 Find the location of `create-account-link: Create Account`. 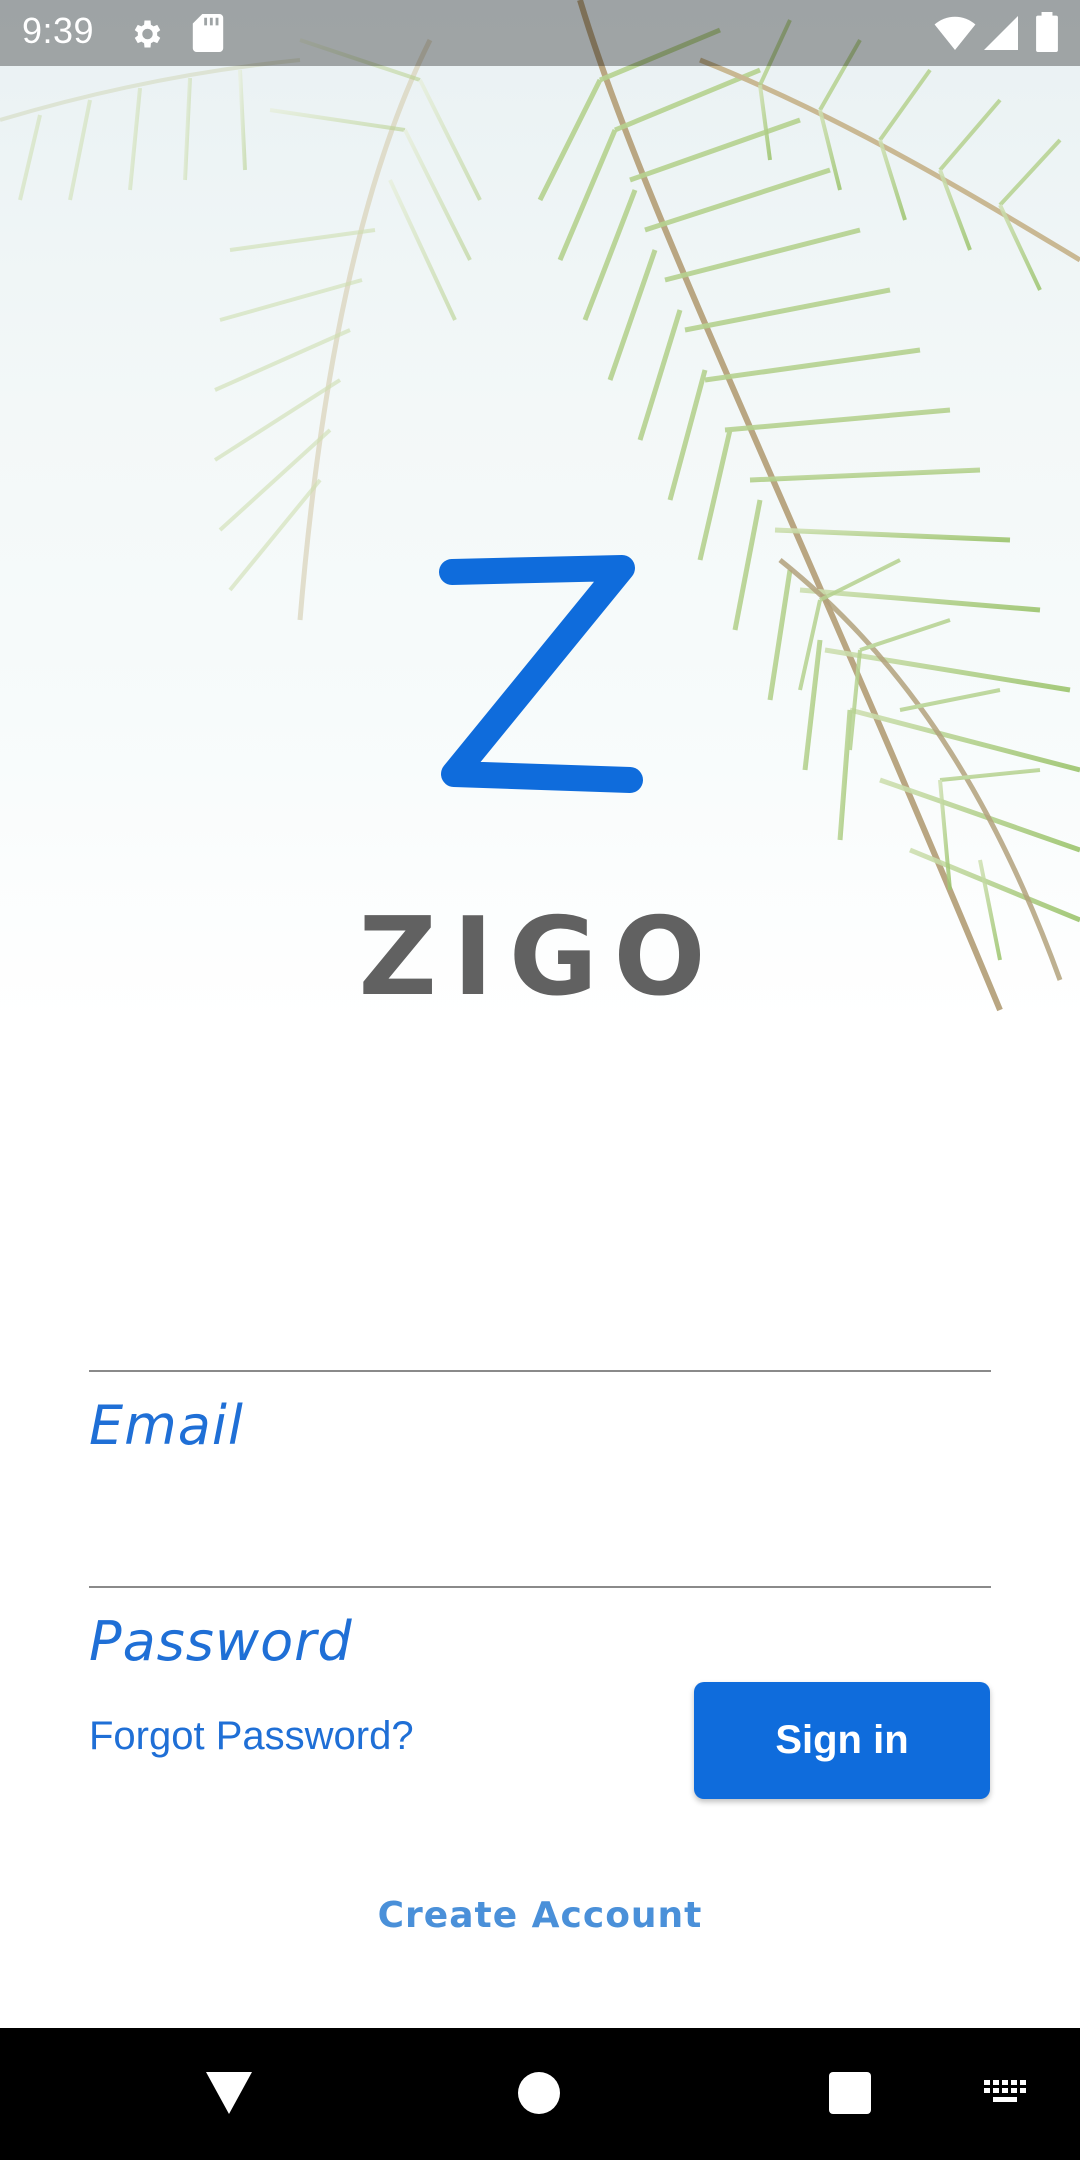

create-account-link: Create Account is located at coordinates (540, 1915).